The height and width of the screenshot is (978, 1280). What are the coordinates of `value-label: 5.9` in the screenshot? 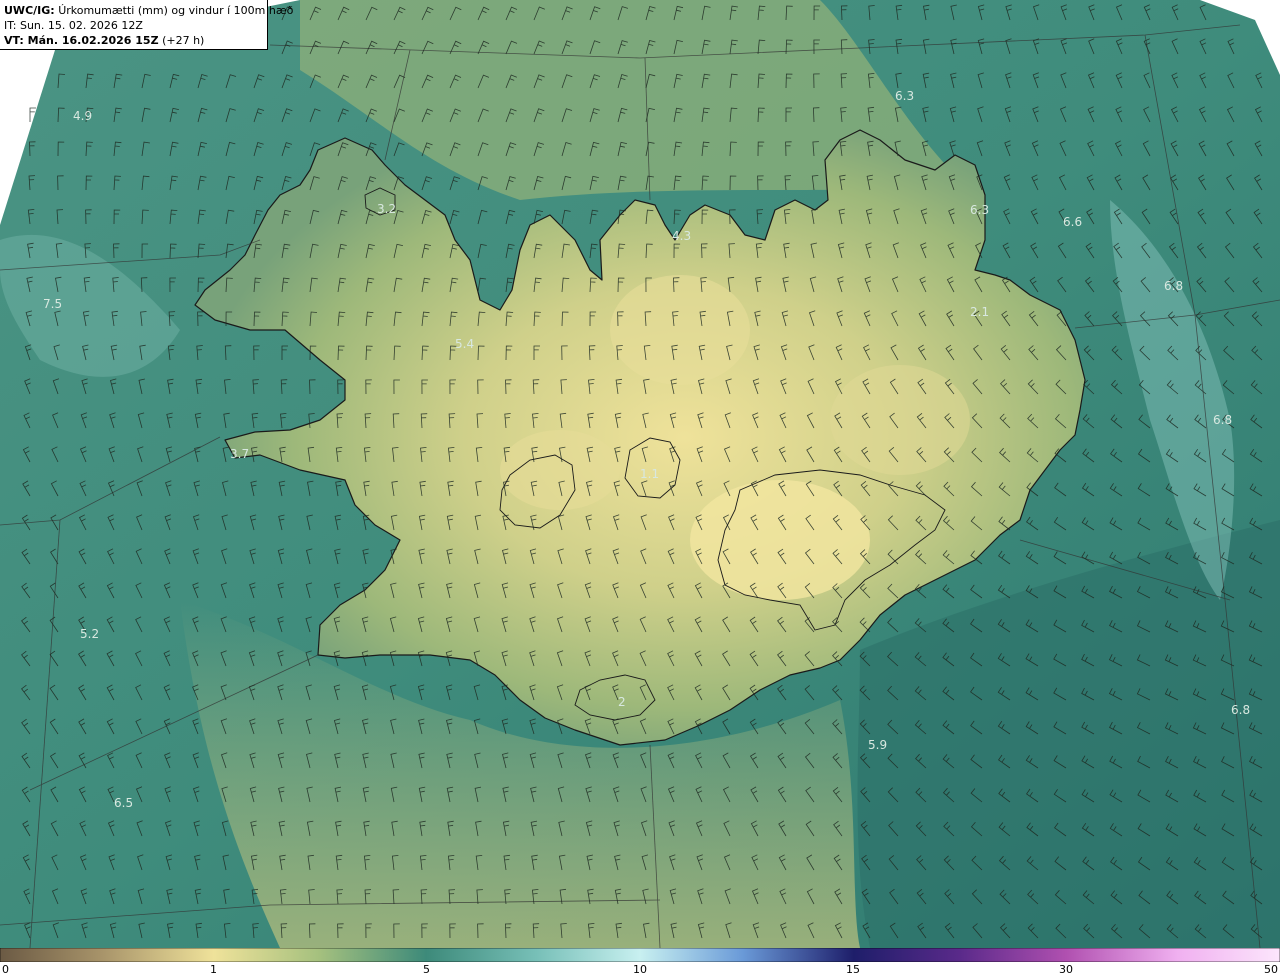 It's located at (877, 745).